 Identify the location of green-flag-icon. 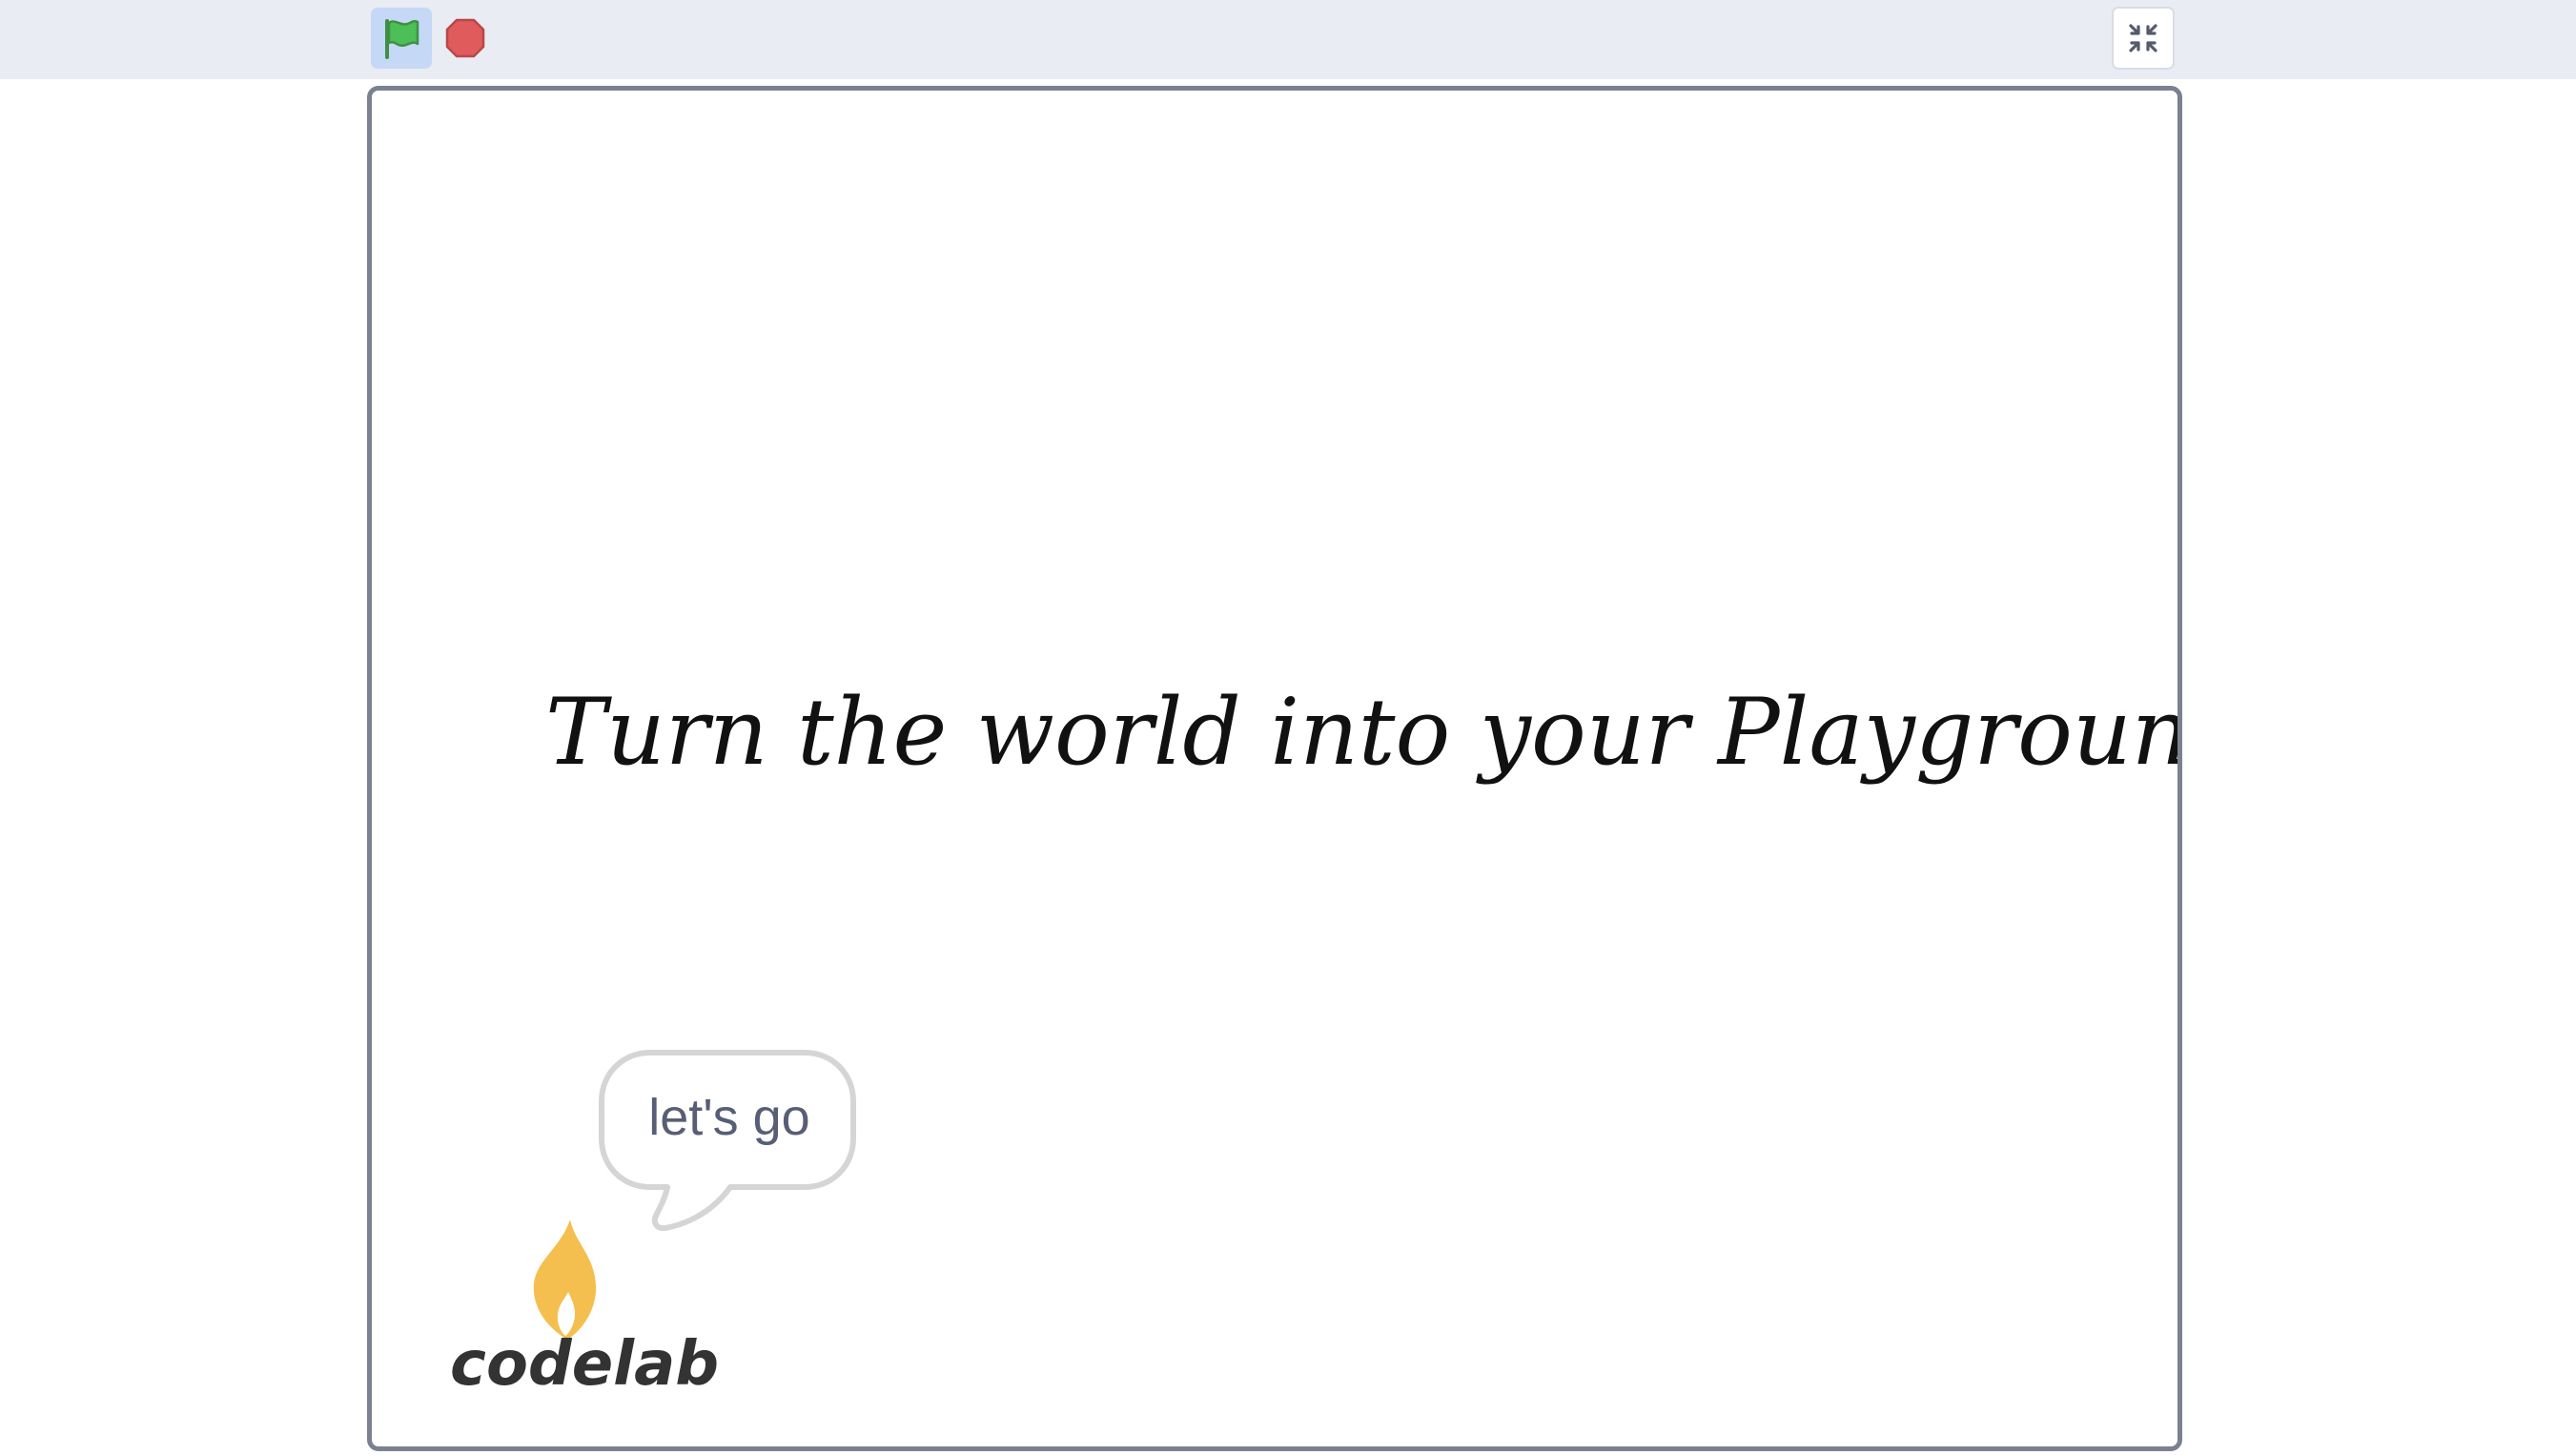
(402, 39).